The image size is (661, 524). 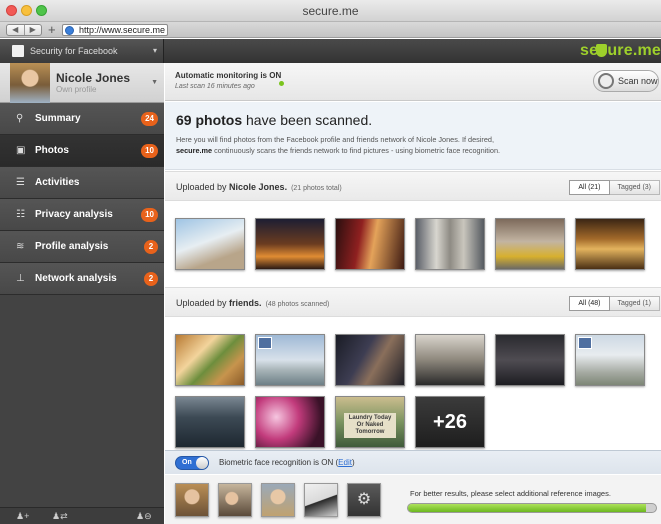 What do you see at coordinates (634, 303) in the screenshot?
I see `tab-tagged: Tagged (1)` at bounding box center [634, 303].